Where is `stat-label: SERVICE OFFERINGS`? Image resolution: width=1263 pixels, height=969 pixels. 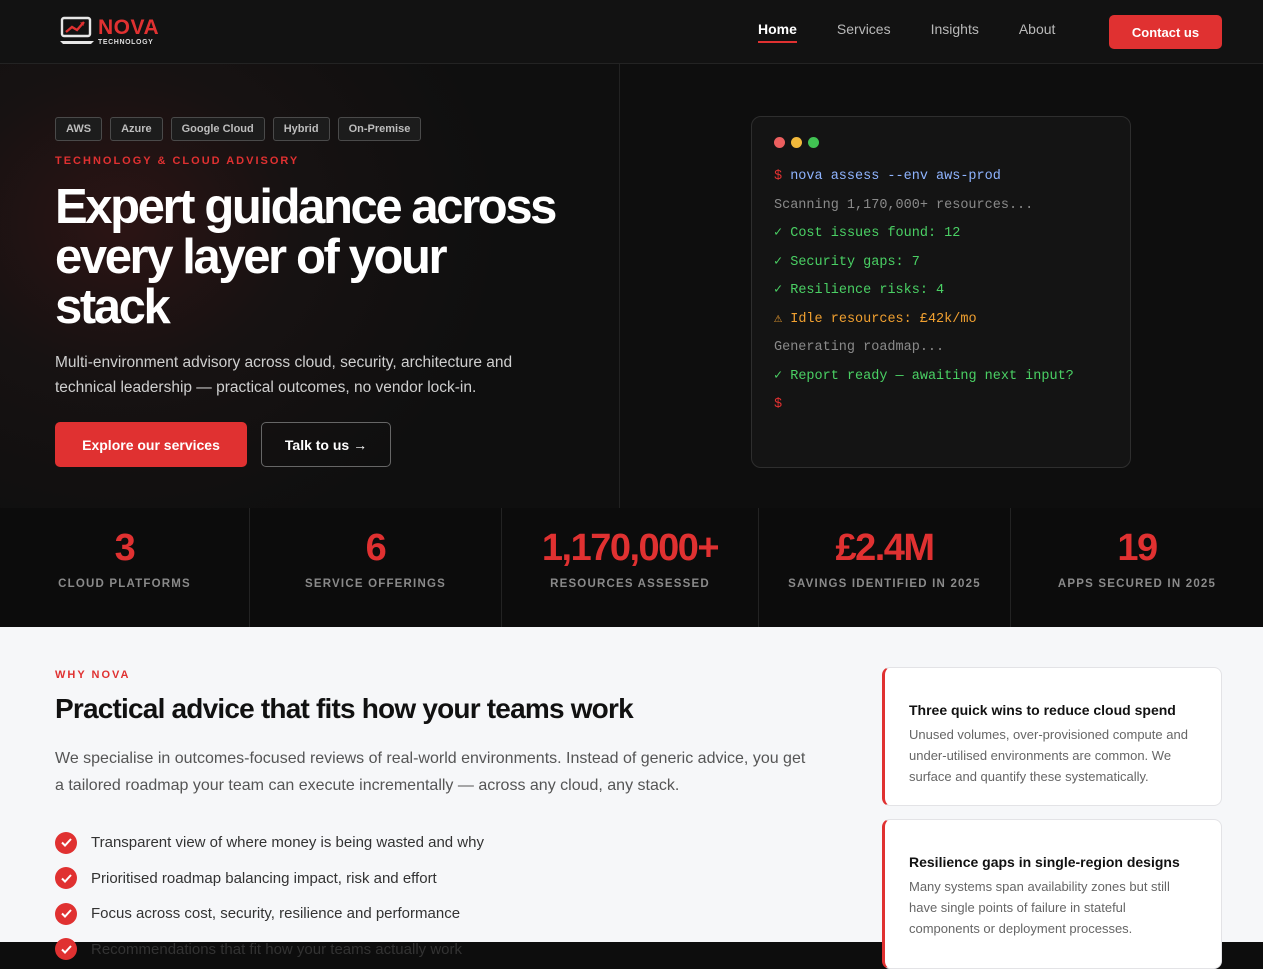
stat-label: SERVICE OFFERINGS is located at coordinates (375, 584).